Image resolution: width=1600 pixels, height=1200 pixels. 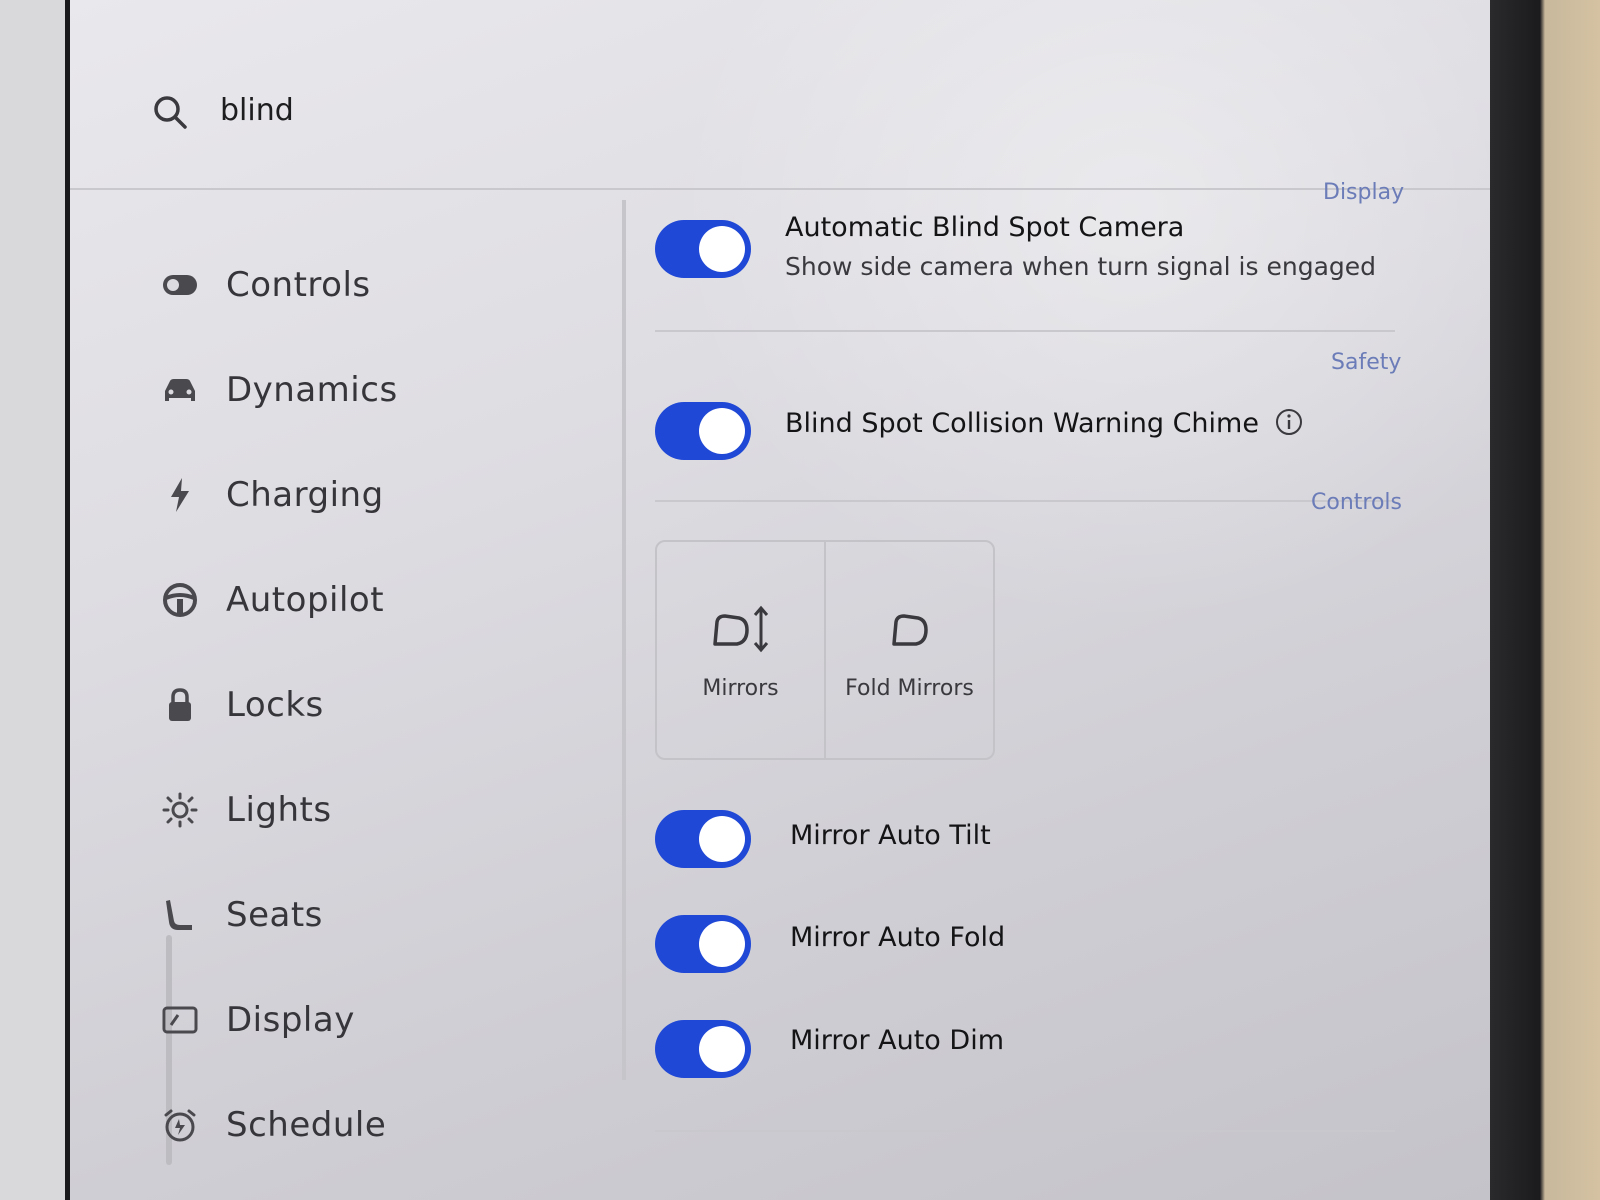 I want to click on sidebar-item-label: Locks, so click(x=275, y=705).